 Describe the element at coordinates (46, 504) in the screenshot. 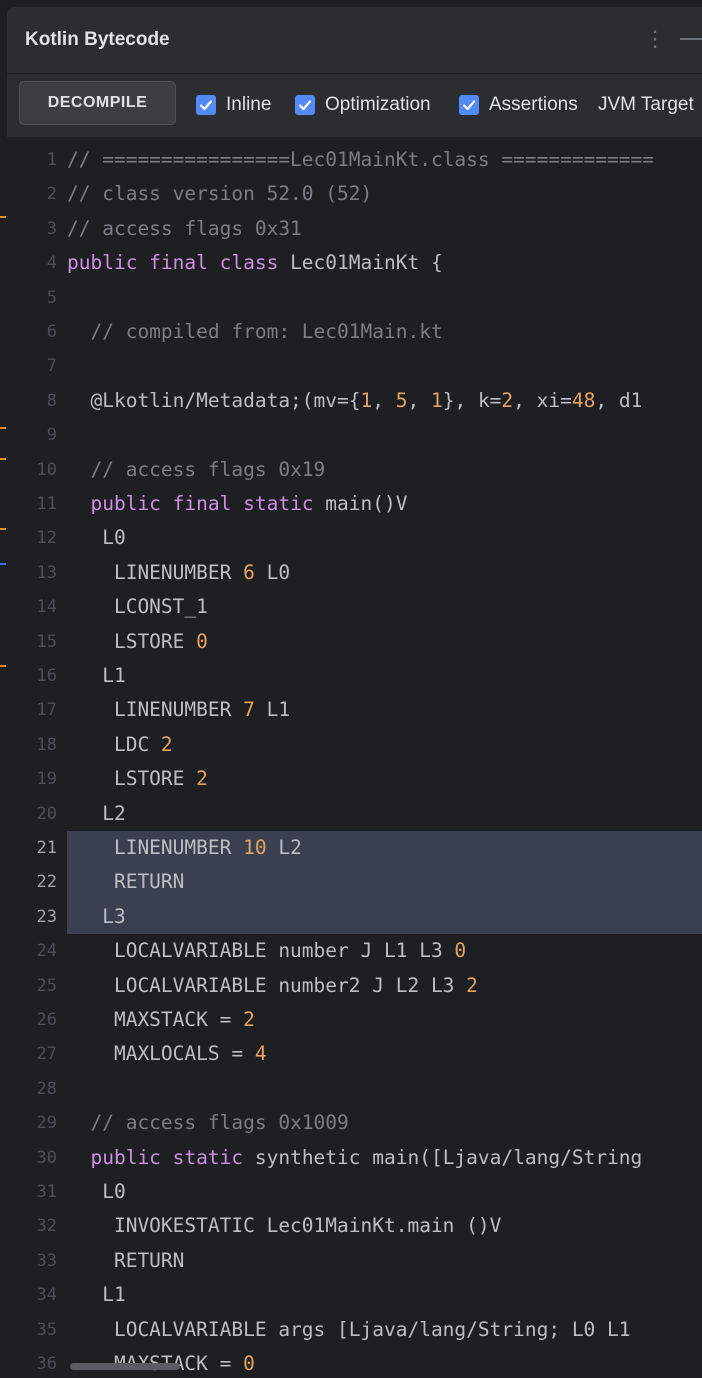

I see `line-number: 11` at that location.